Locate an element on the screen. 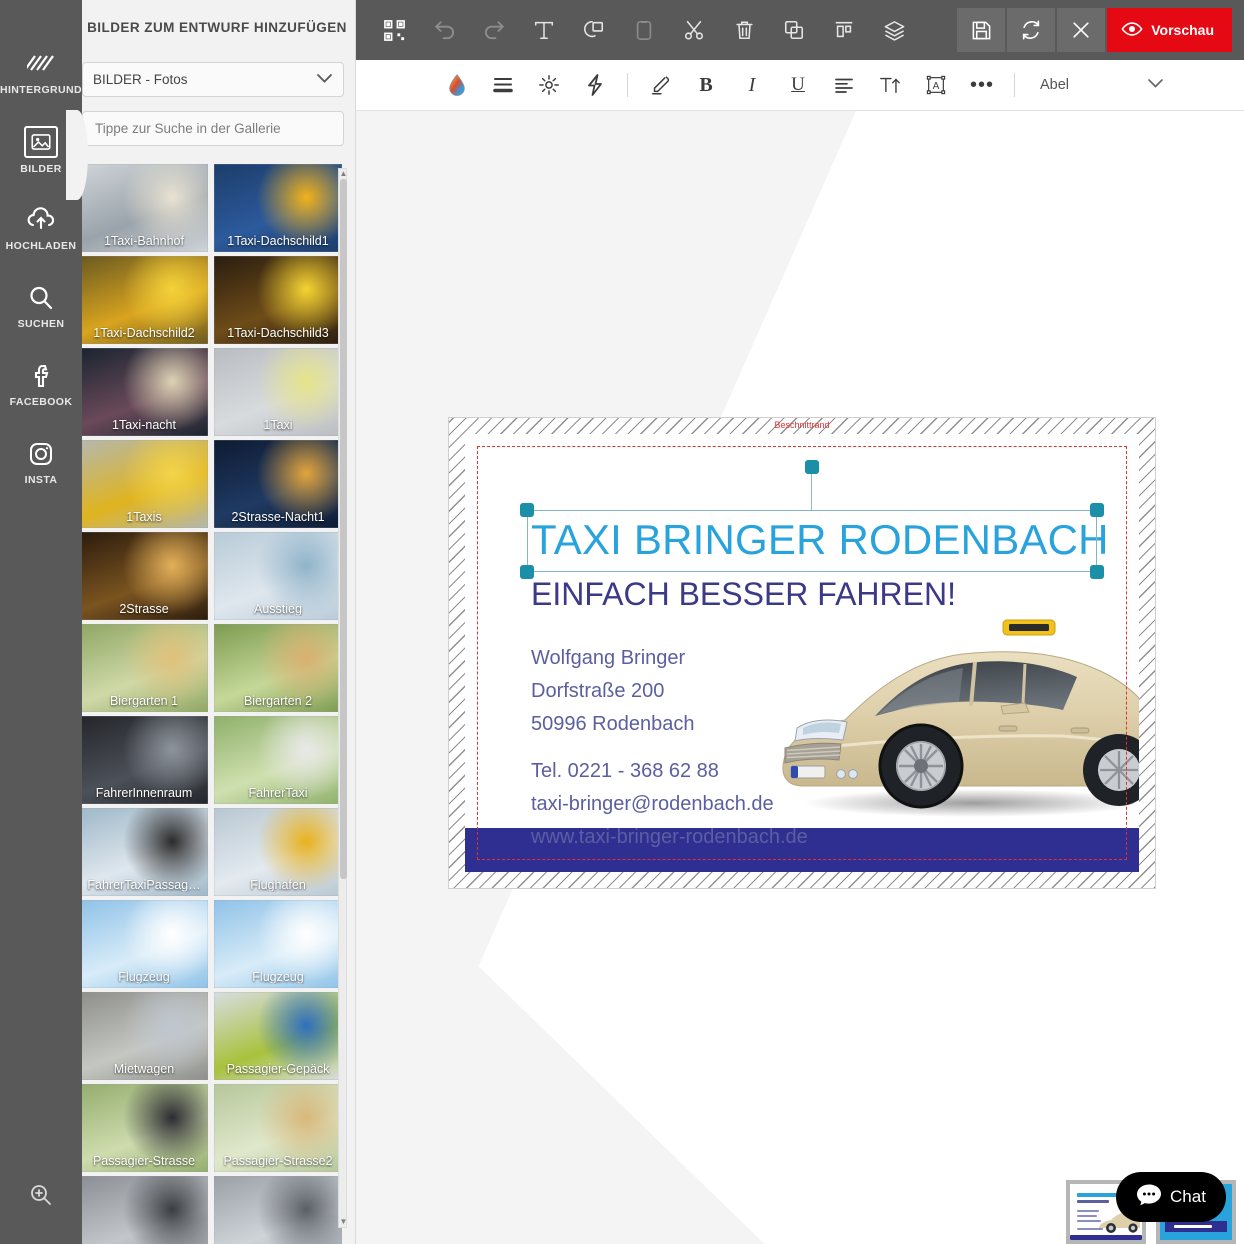 The width and height of the screenshot is (1244, 1244). rotate-stem is located at coordinates (811, 490).